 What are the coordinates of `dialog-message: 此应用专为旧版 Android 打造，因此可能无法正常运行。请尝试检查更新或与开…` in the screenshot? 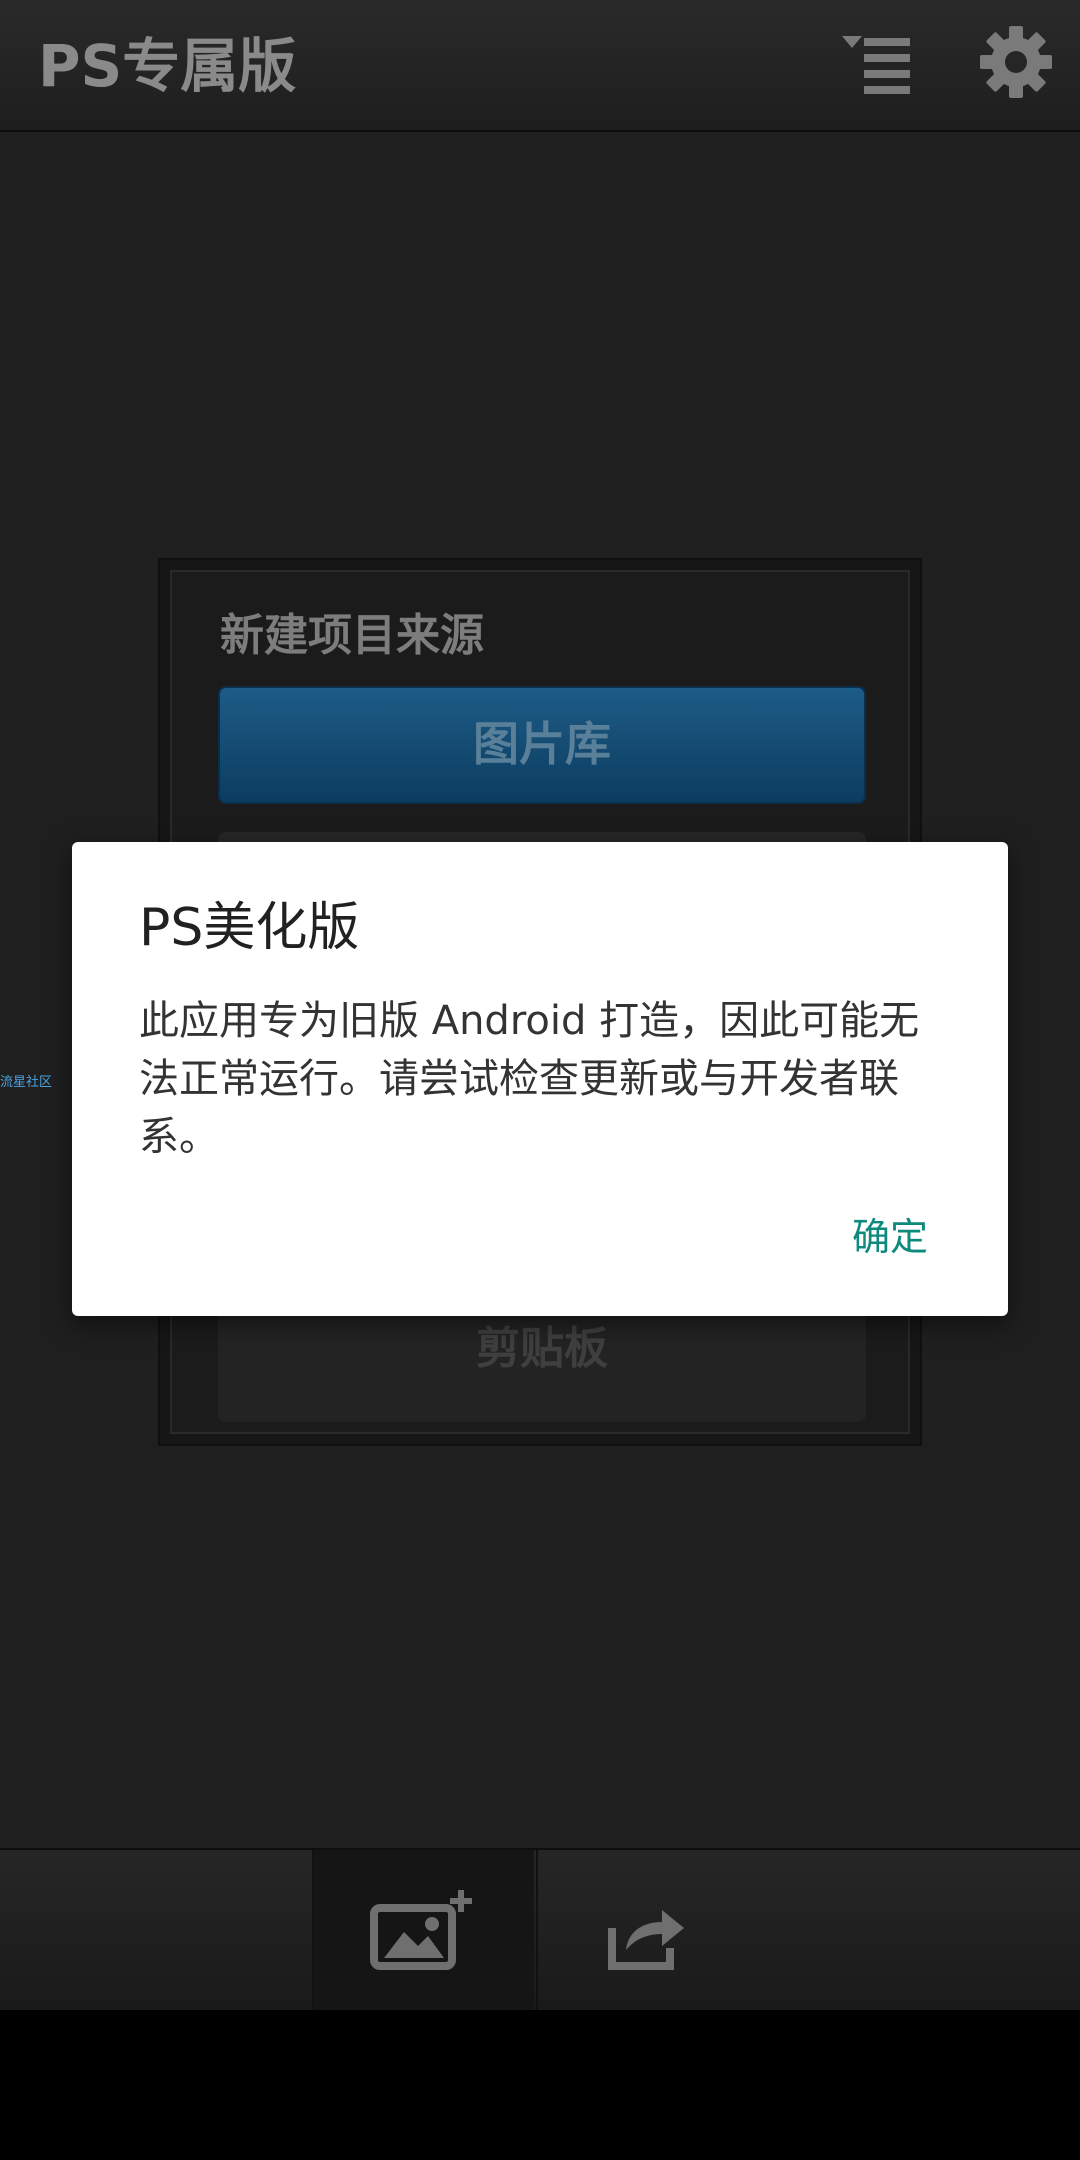 It's located at (529, 1079).